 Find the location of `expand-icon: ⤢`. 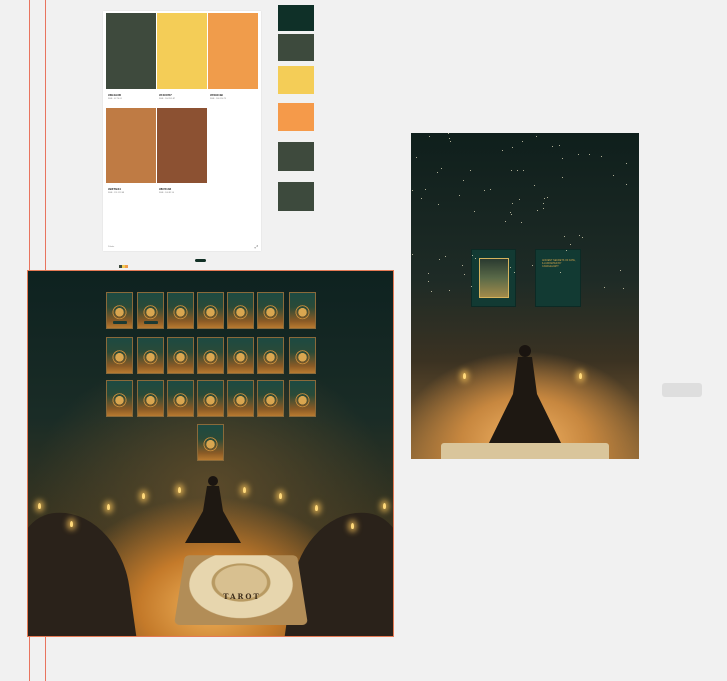

expand-icon: ⤢ is located at coordinates (256, 246).